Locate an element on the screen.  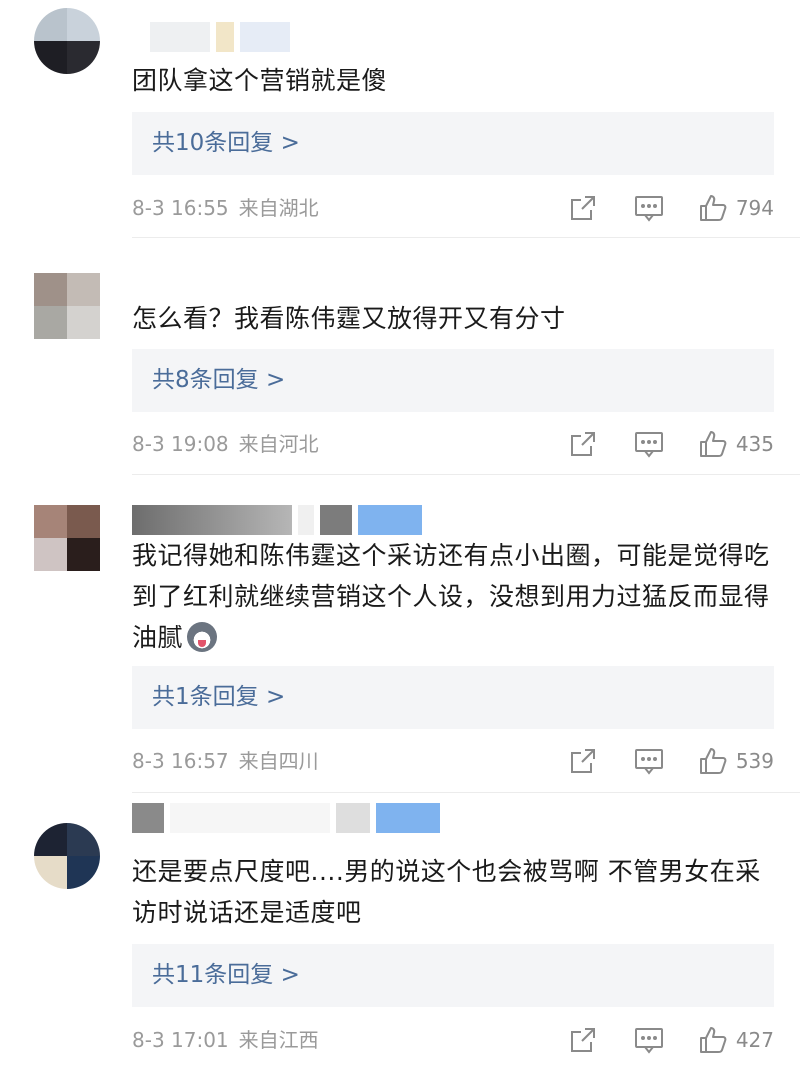
view-replies-button: 共1条回复 > is located at coordinates (453, 697).